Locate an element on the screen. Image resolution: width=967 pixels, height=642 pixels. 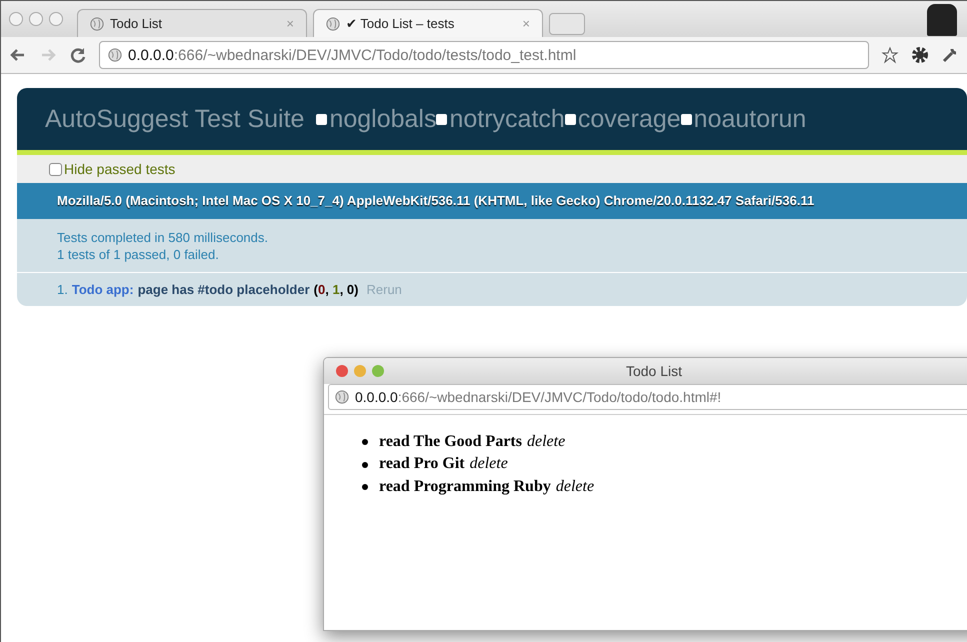
browser-tab: ✔ Todo List – tests × is located at coordinates (428, 23).